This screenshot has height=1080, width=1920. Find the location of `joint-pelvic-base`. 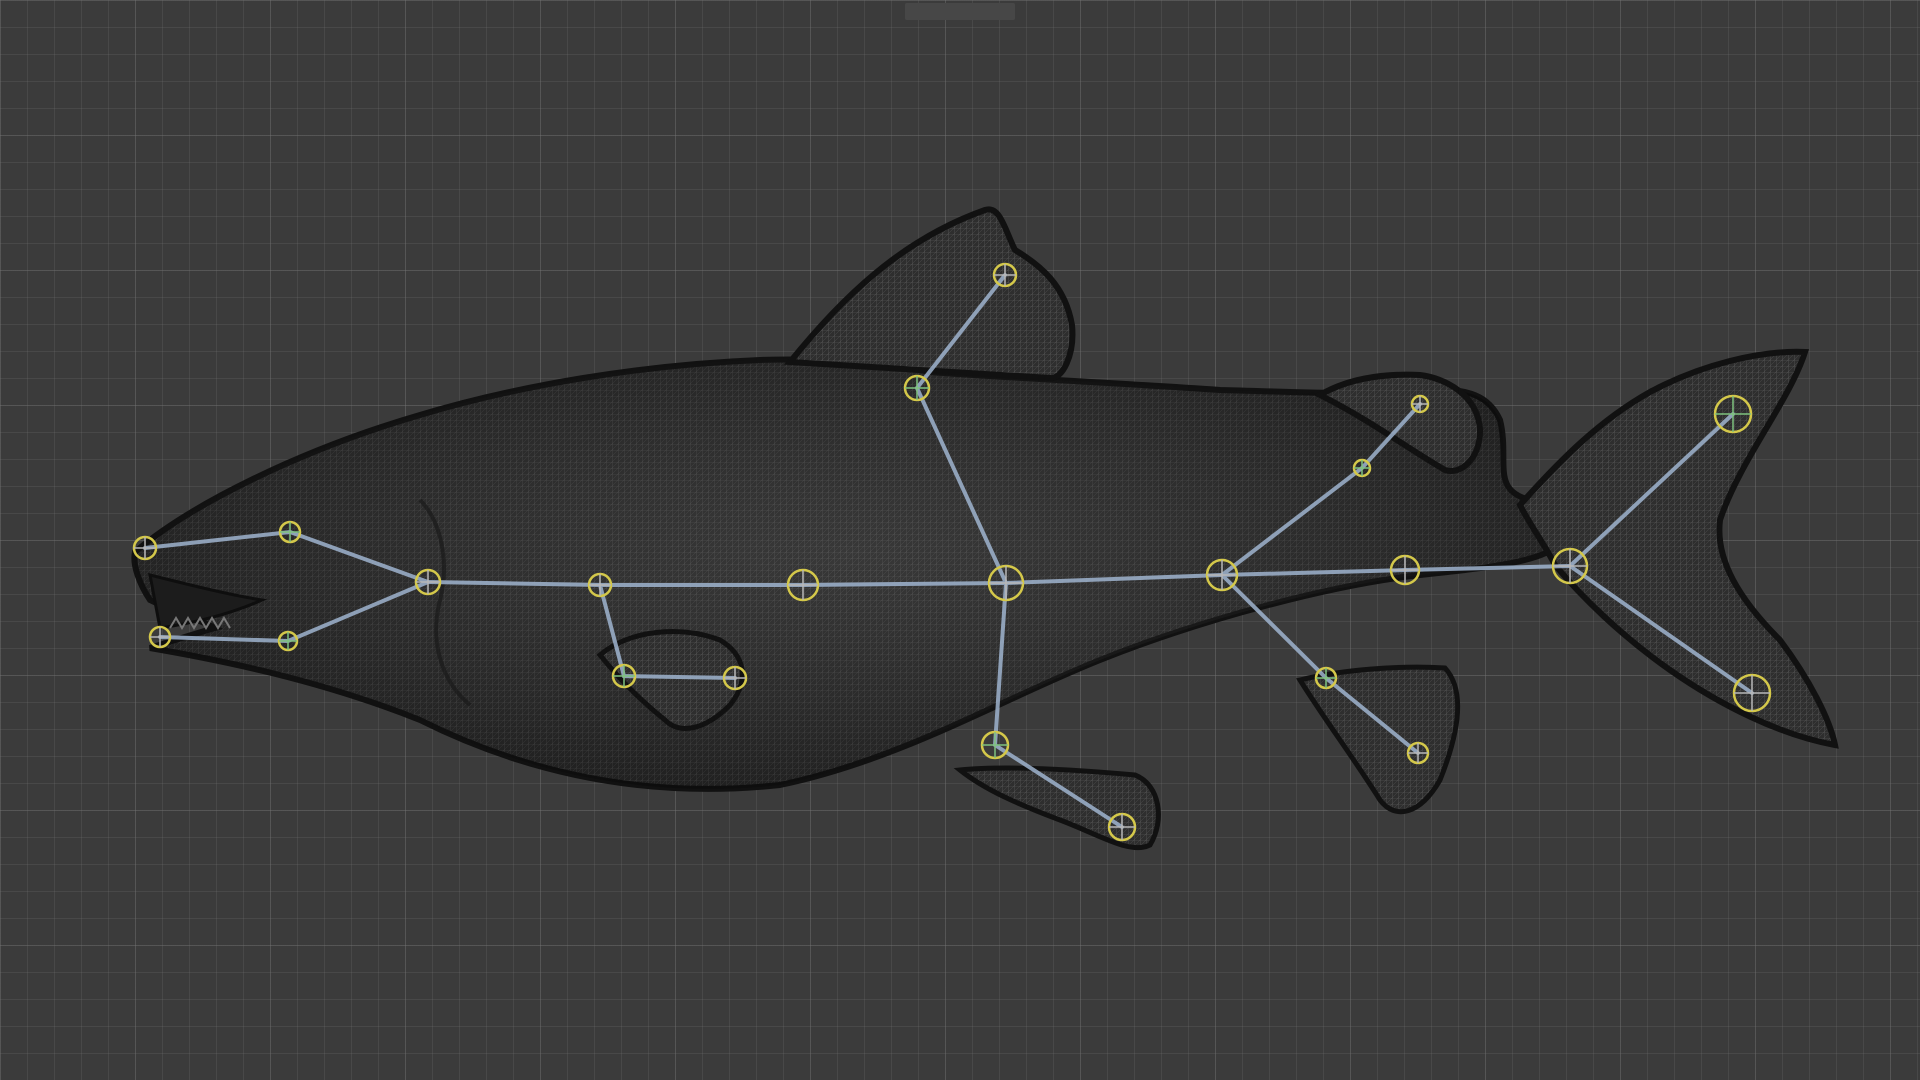

joint-pelvic-base is located at coordinates (995, 745).